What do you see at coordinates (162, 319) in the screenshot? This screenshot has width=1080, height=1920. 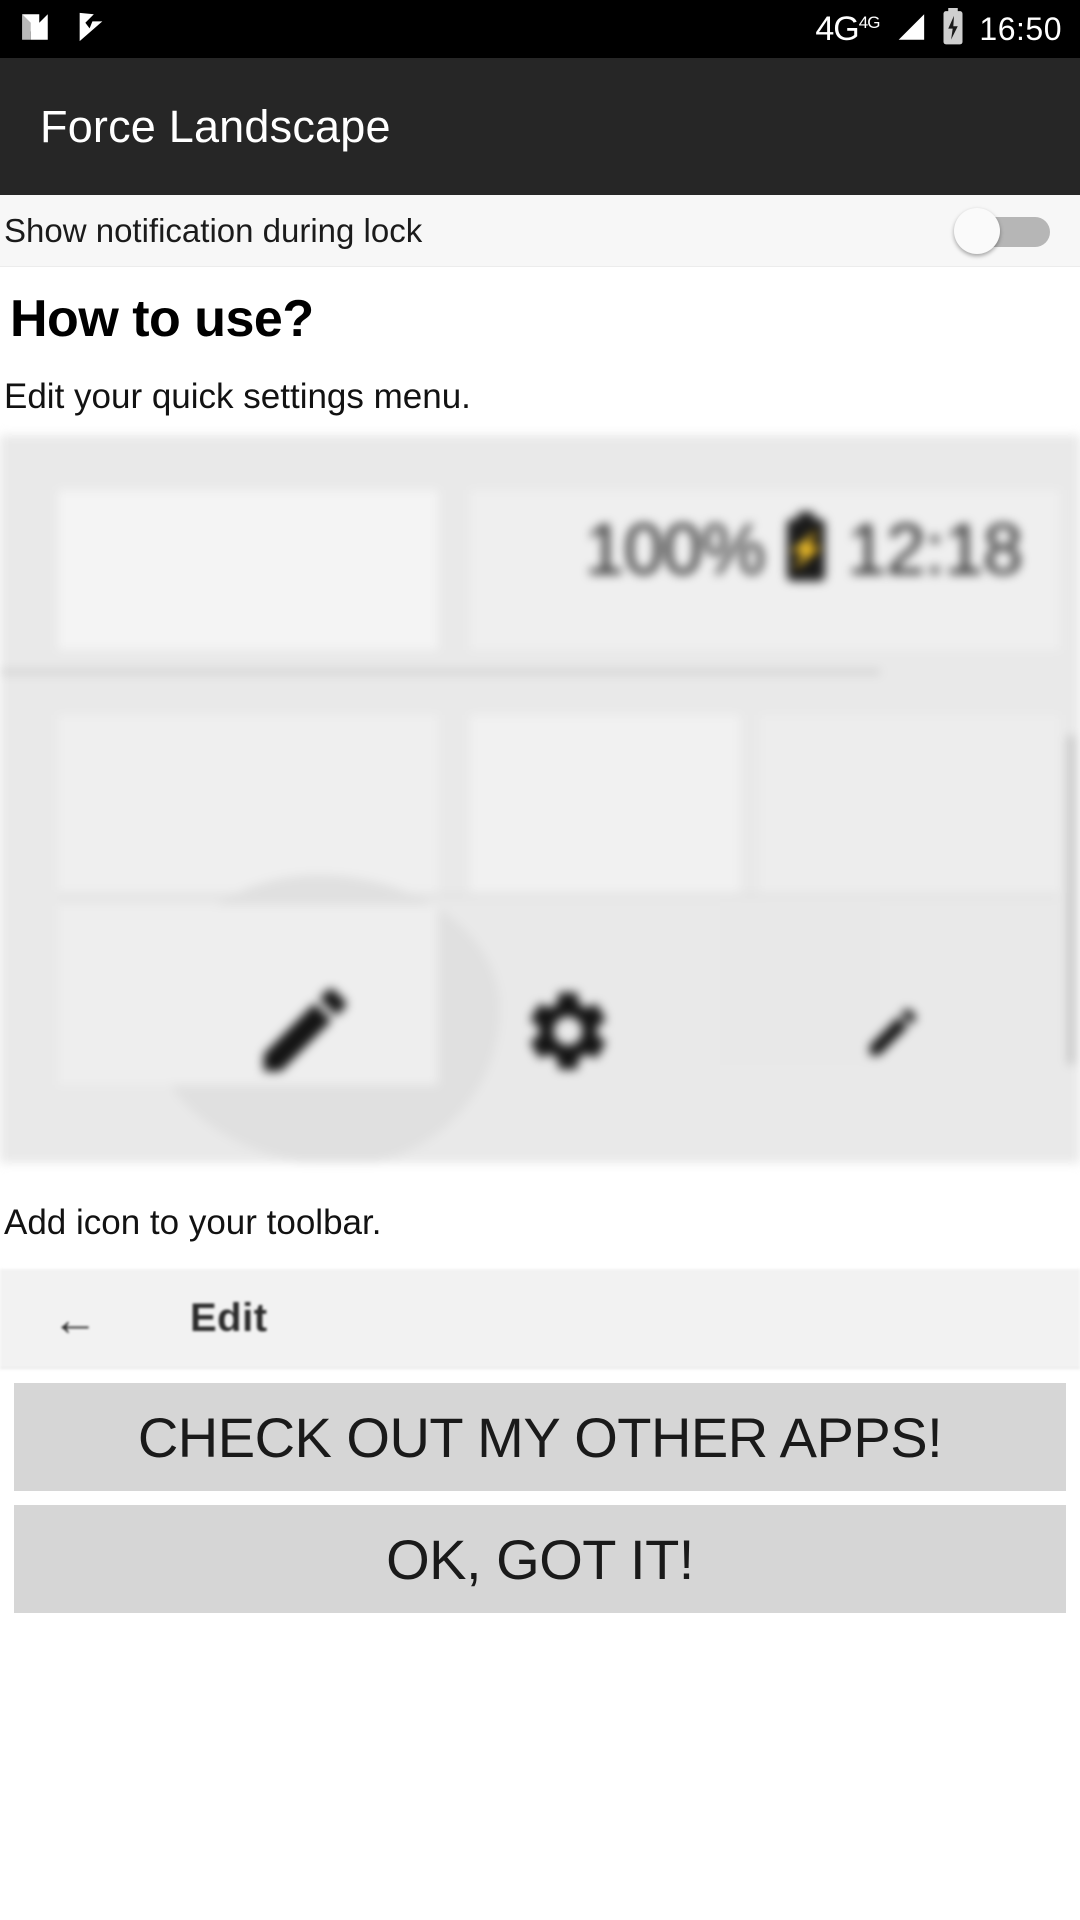 I see `howto-heading: How to use?` at bounding box center [162, 319].